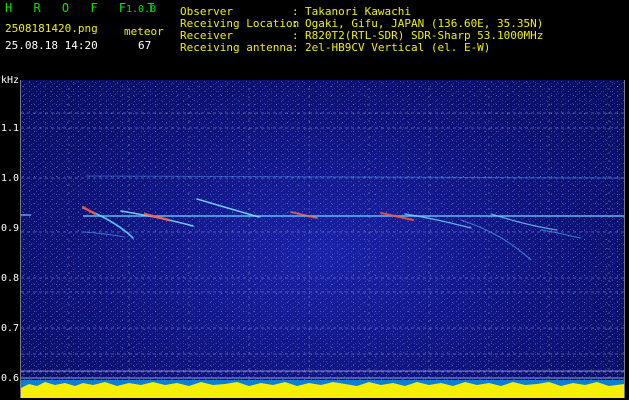  What do you see at coordinates (141, 9) in the screenshot?
I see `app-version: 1.0.0` at bounding box center [141, 9].